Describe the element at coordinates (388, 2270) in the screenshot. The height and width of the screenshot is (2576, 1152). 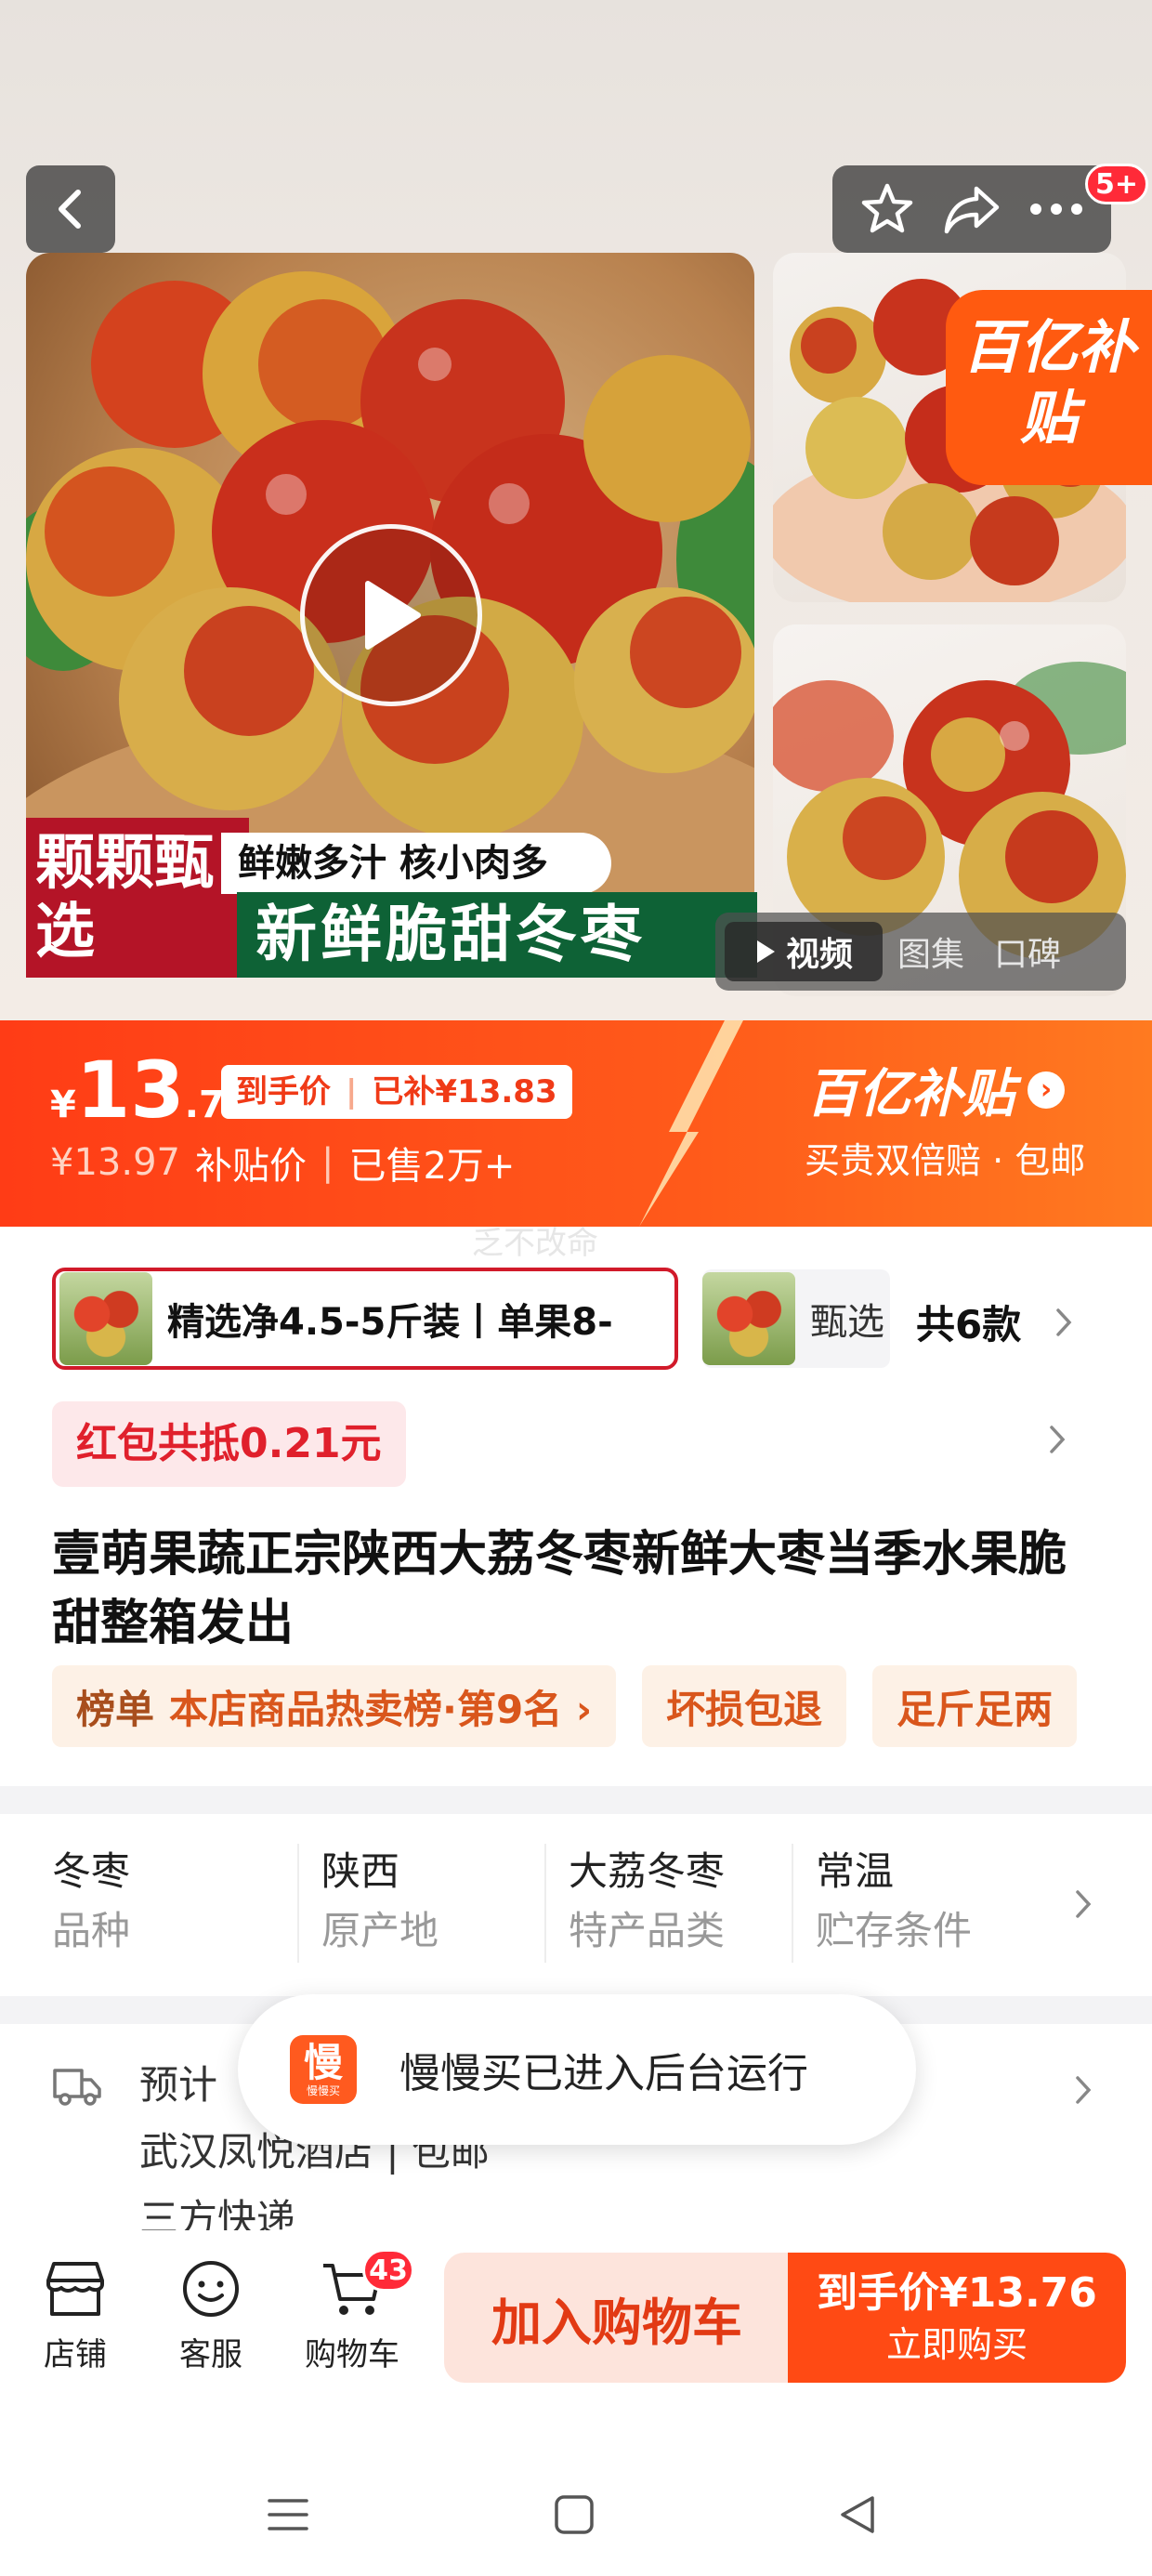
I see `cart-count-badge: 43` at that location.